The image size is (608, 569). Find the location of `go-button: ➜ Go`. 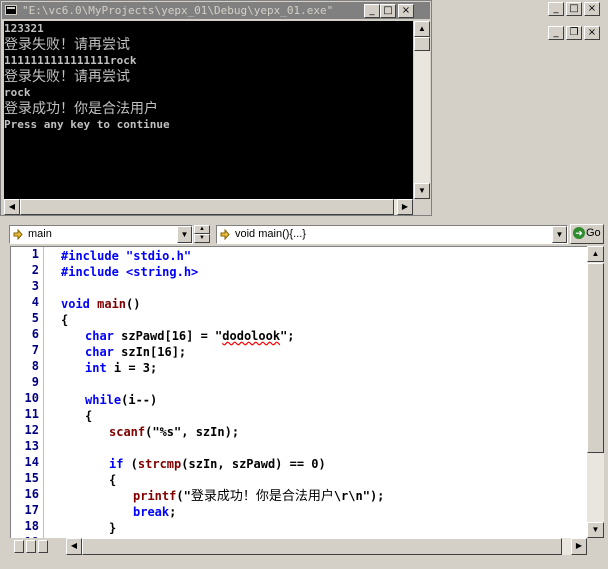

go-button: ➜ Go is located at coordinates (587, 234).